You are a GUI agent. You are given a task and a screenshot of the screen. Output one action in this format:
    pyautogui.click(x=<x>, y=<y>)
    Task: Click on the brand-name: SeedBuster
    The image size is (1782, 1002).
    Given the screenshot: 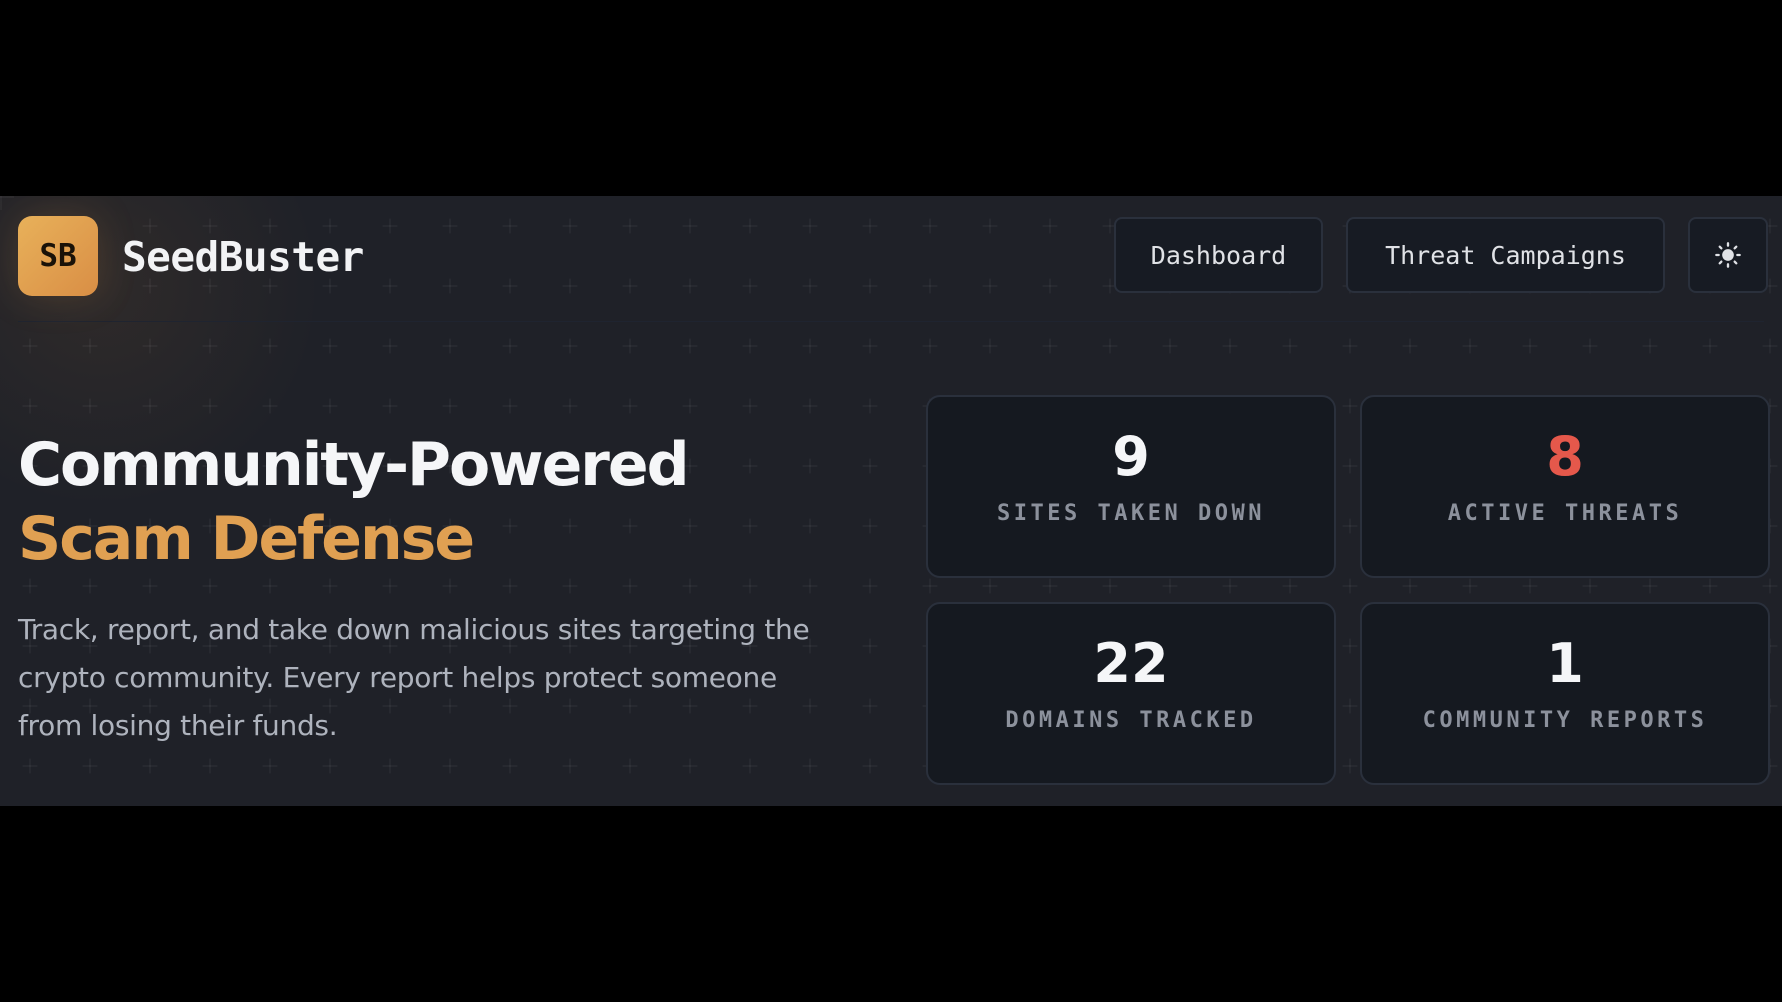 What is the action you would take?
    pyautogui.click(x=243, y=257)
    